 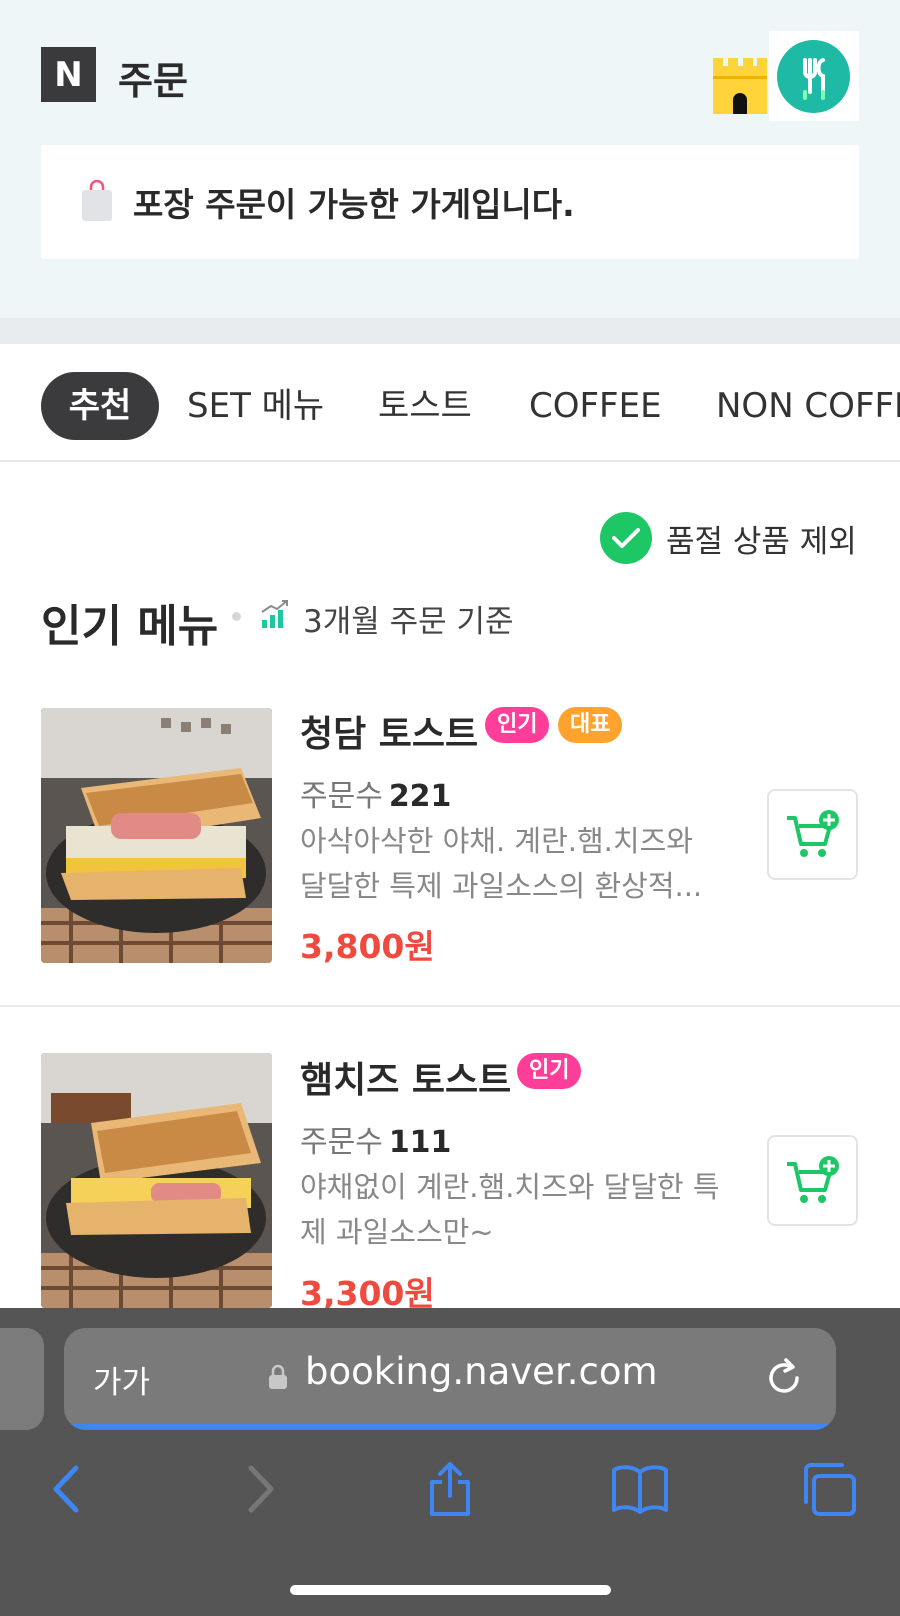 What do you see at coordinates (274, 614) in the screenshot?
I see `trending-chart-icon` at bounding box center [274, 614].